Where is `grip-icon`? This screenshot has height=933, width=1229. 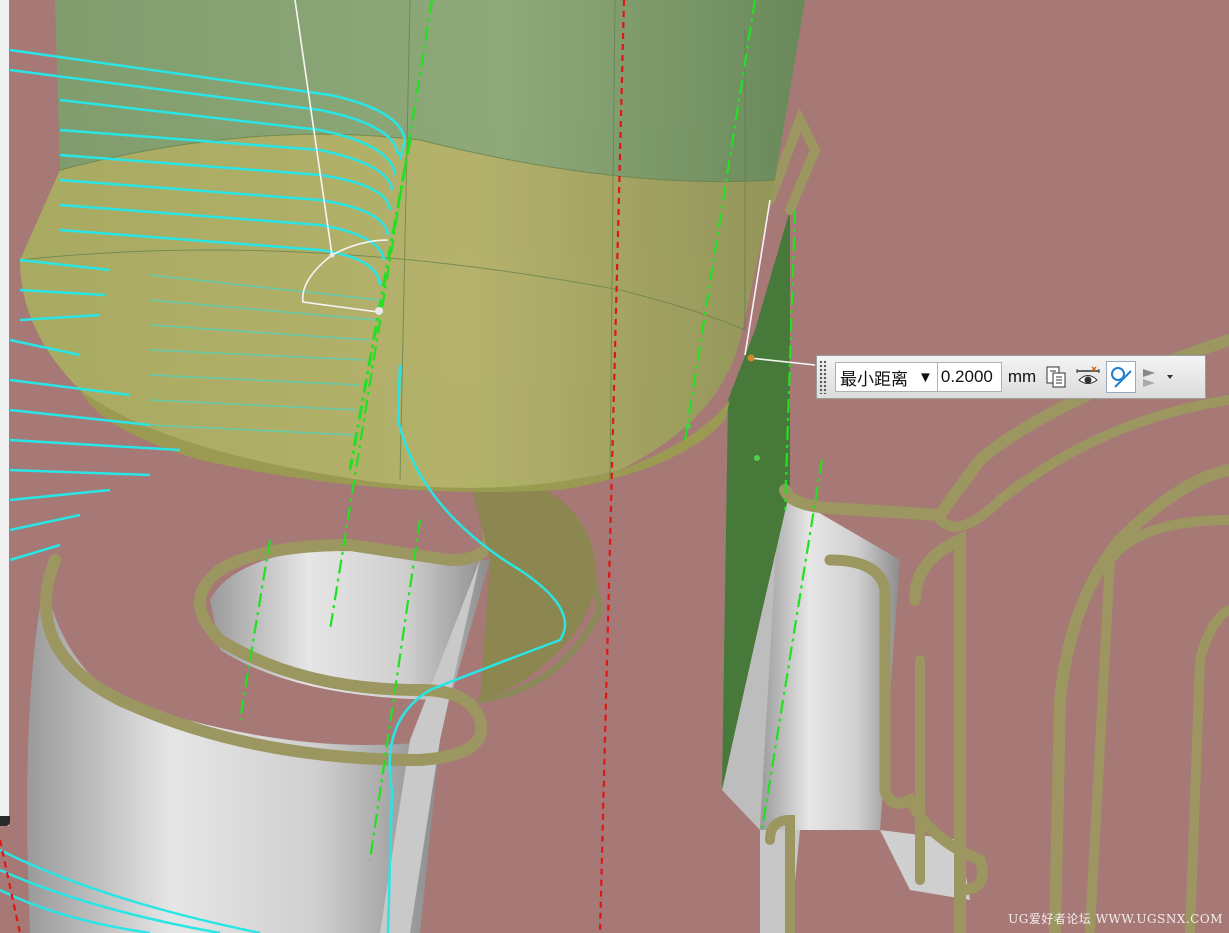
grip-icon is located at coordinates (823, 377).